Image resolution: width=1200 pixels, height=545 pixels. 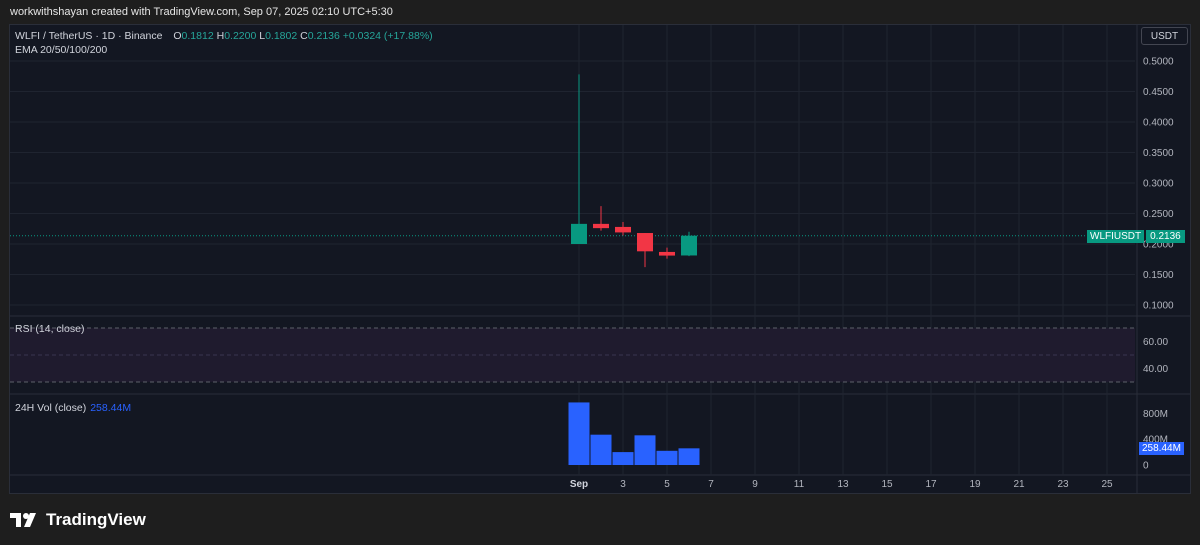 What do you see at coordinates (304, 36) in the screenshot?
I see `close-label: C` at bounding box center [304, 36].